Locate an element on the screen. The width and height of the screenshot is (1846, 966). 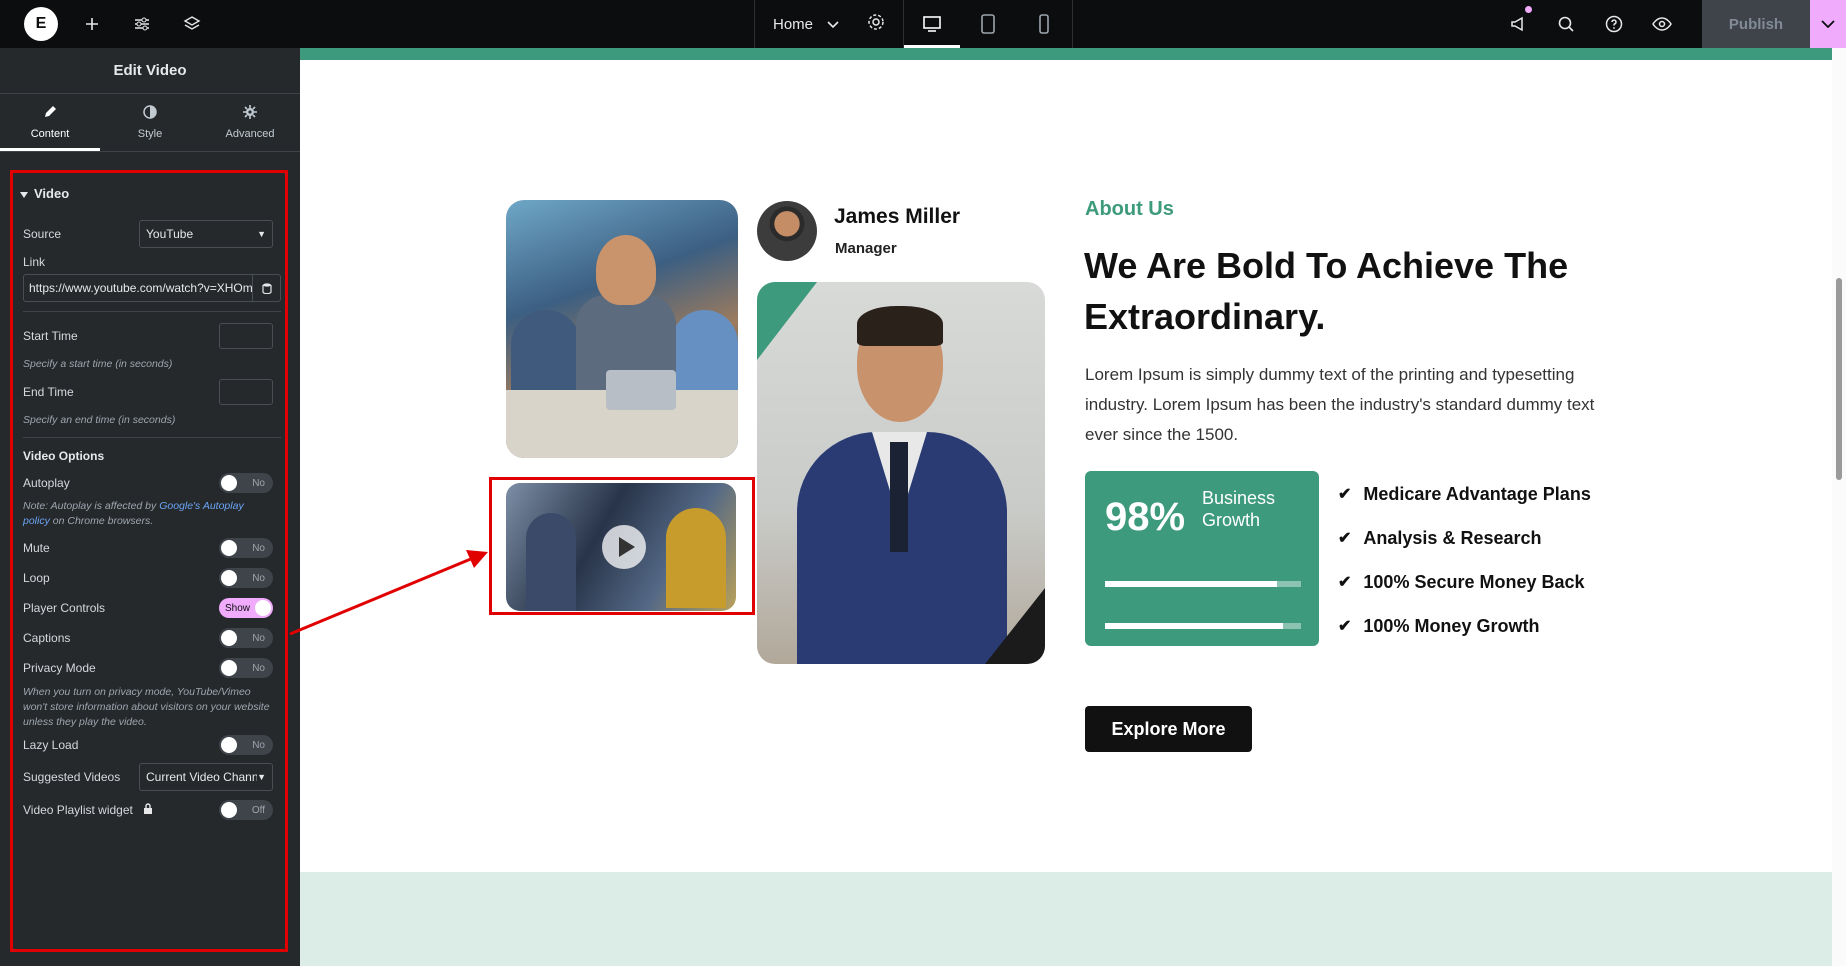
panel-title: Edit Video is located at coordinates (150, 71).